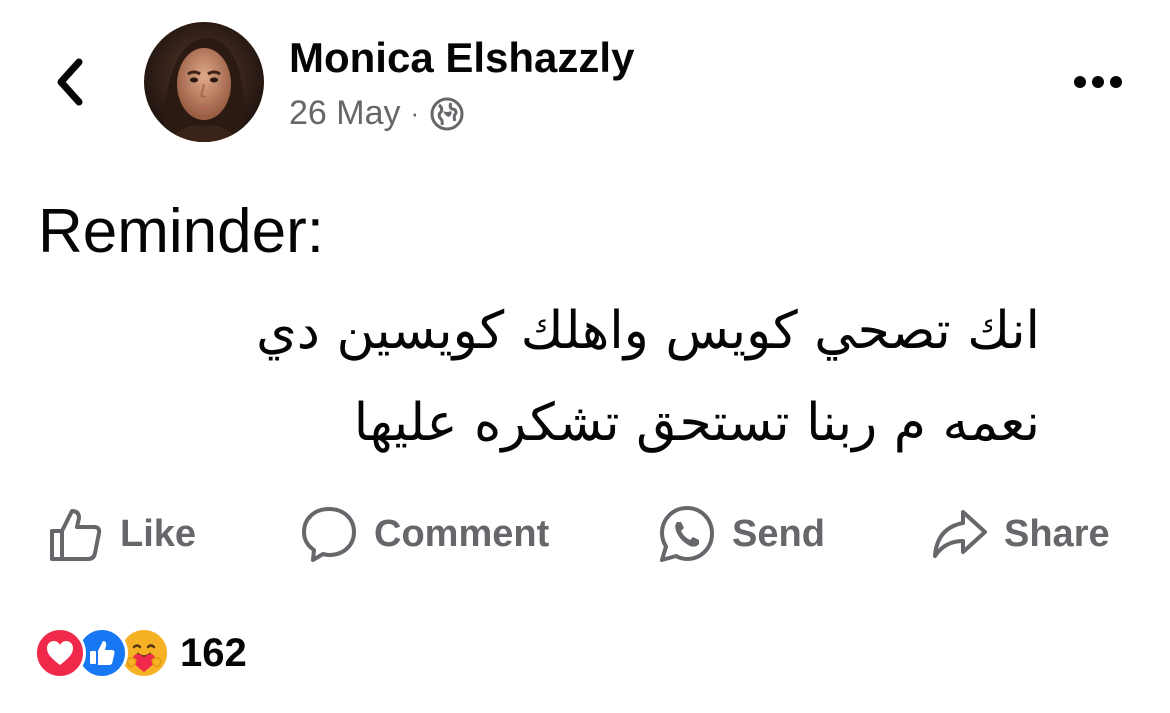 Image resolution: width=1170 pixels, height=713 pixels. What do you see at coordinates (648, 331) in the screenshot?
I see `post-line: انك تصحي كويس واهلك كويسين دي` at bounding box center [648, 331].